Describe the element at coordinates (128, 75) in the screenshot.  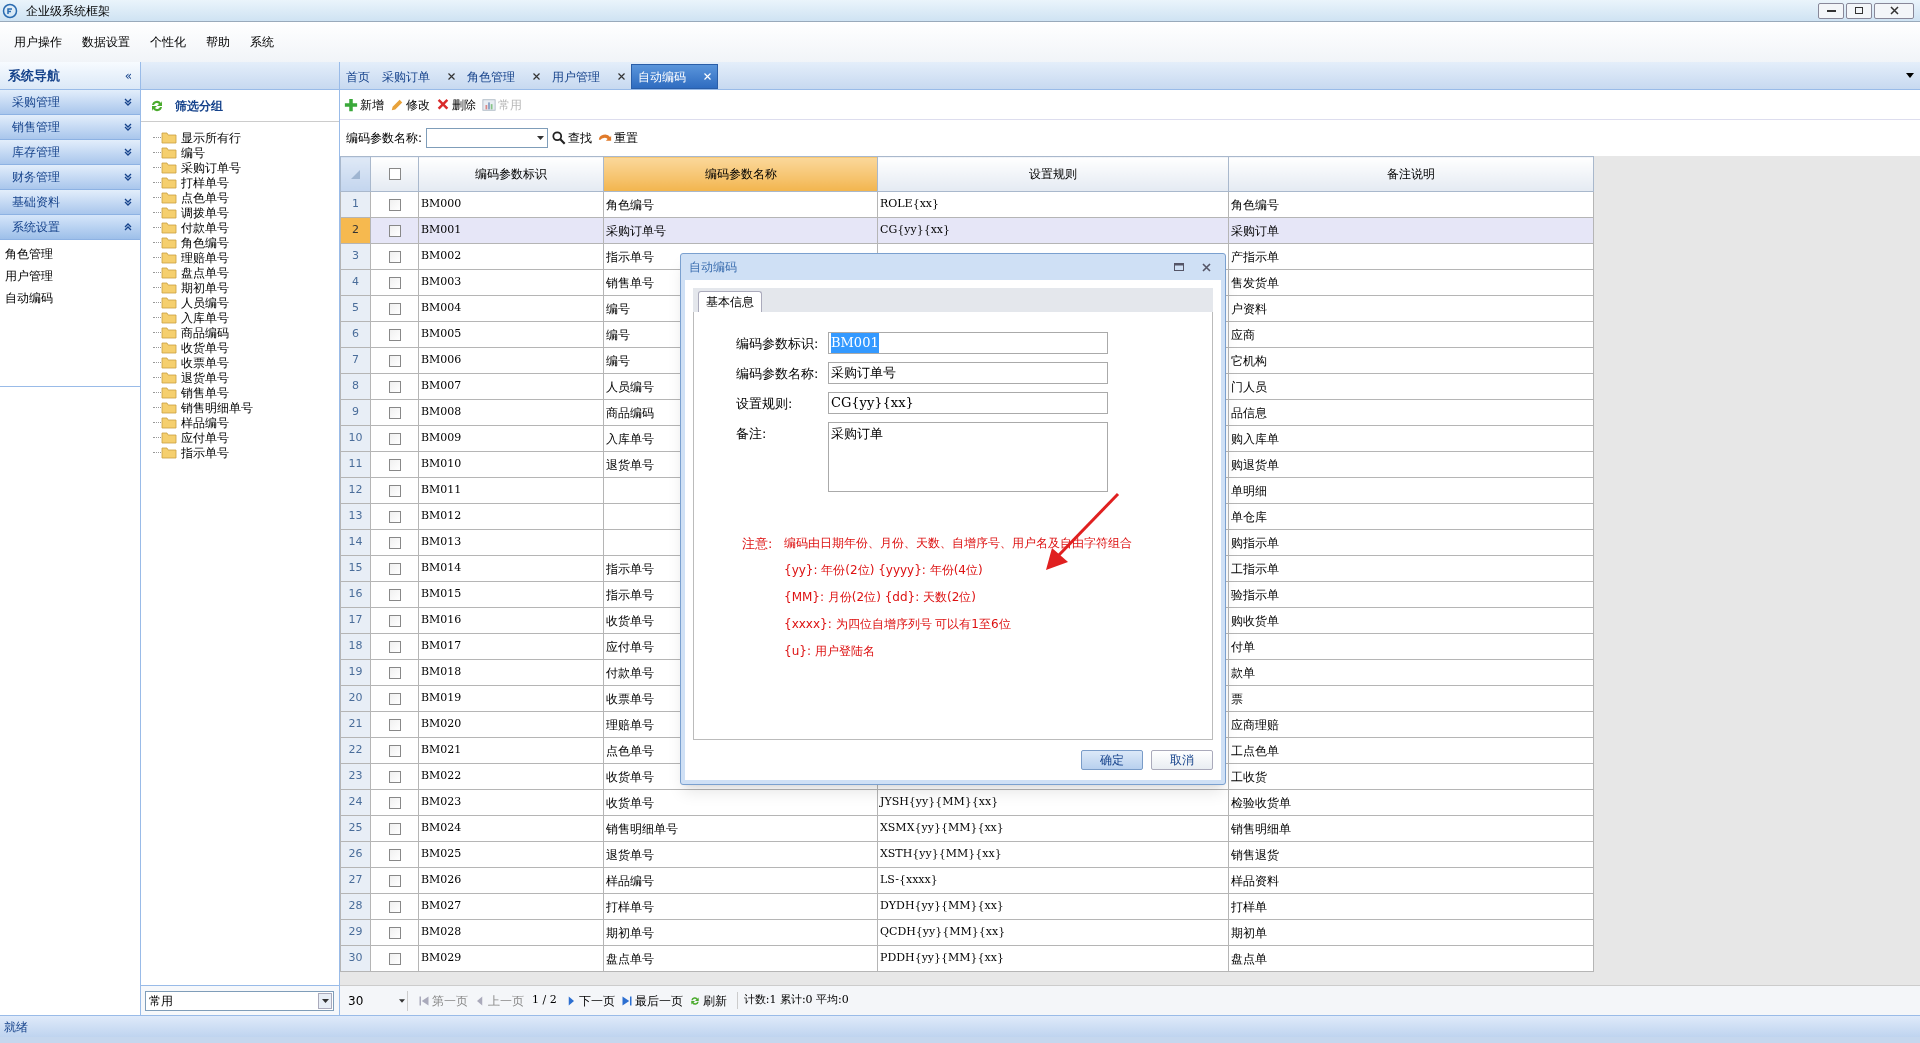
I see `collapse-icon: «` at that location.